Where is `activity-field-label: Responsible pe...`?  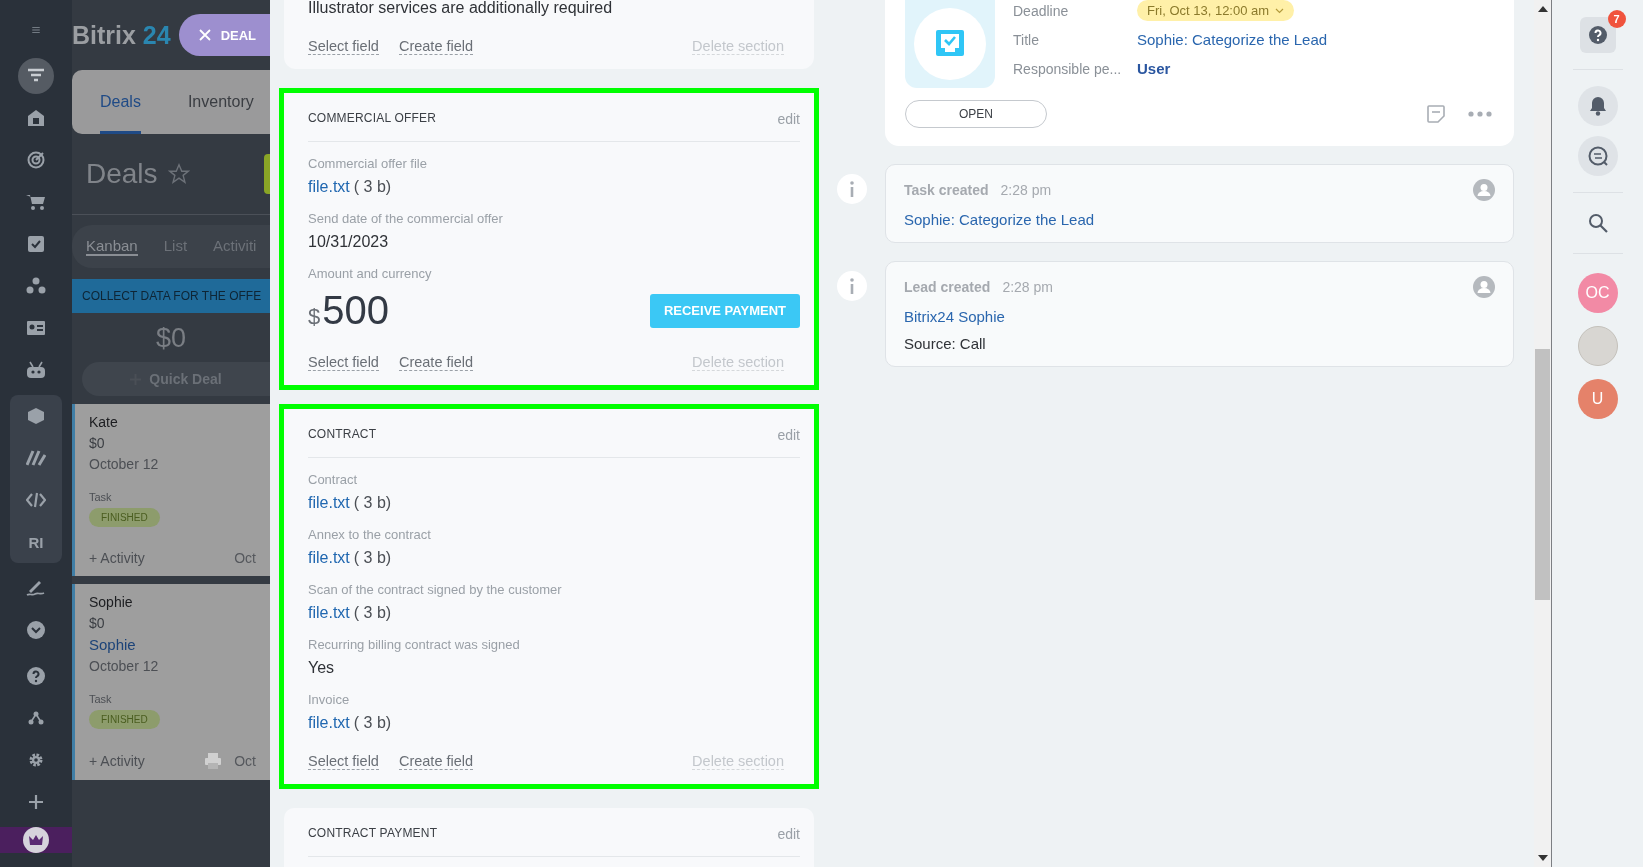
activity-field-label: Responsible pe... is located at coordinates (1068, 68).